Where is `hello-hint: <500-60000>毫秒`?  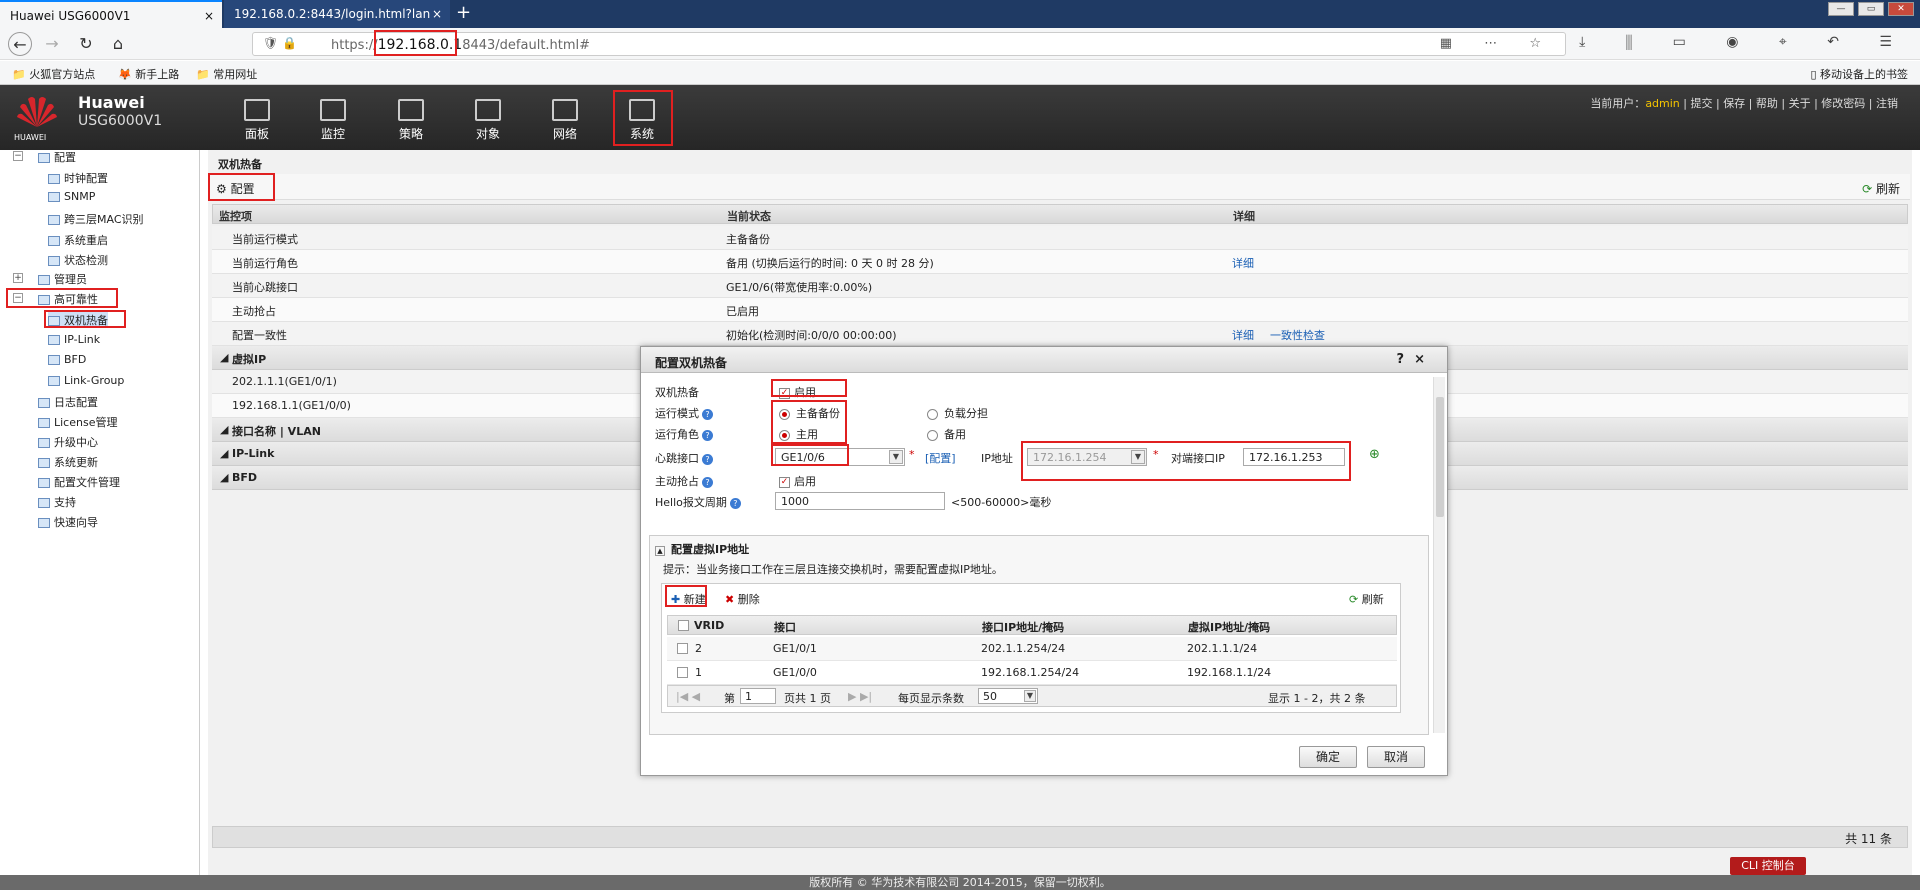
hello-hint: <500-60000>毫秒 is located at coordinates (1001, 502).